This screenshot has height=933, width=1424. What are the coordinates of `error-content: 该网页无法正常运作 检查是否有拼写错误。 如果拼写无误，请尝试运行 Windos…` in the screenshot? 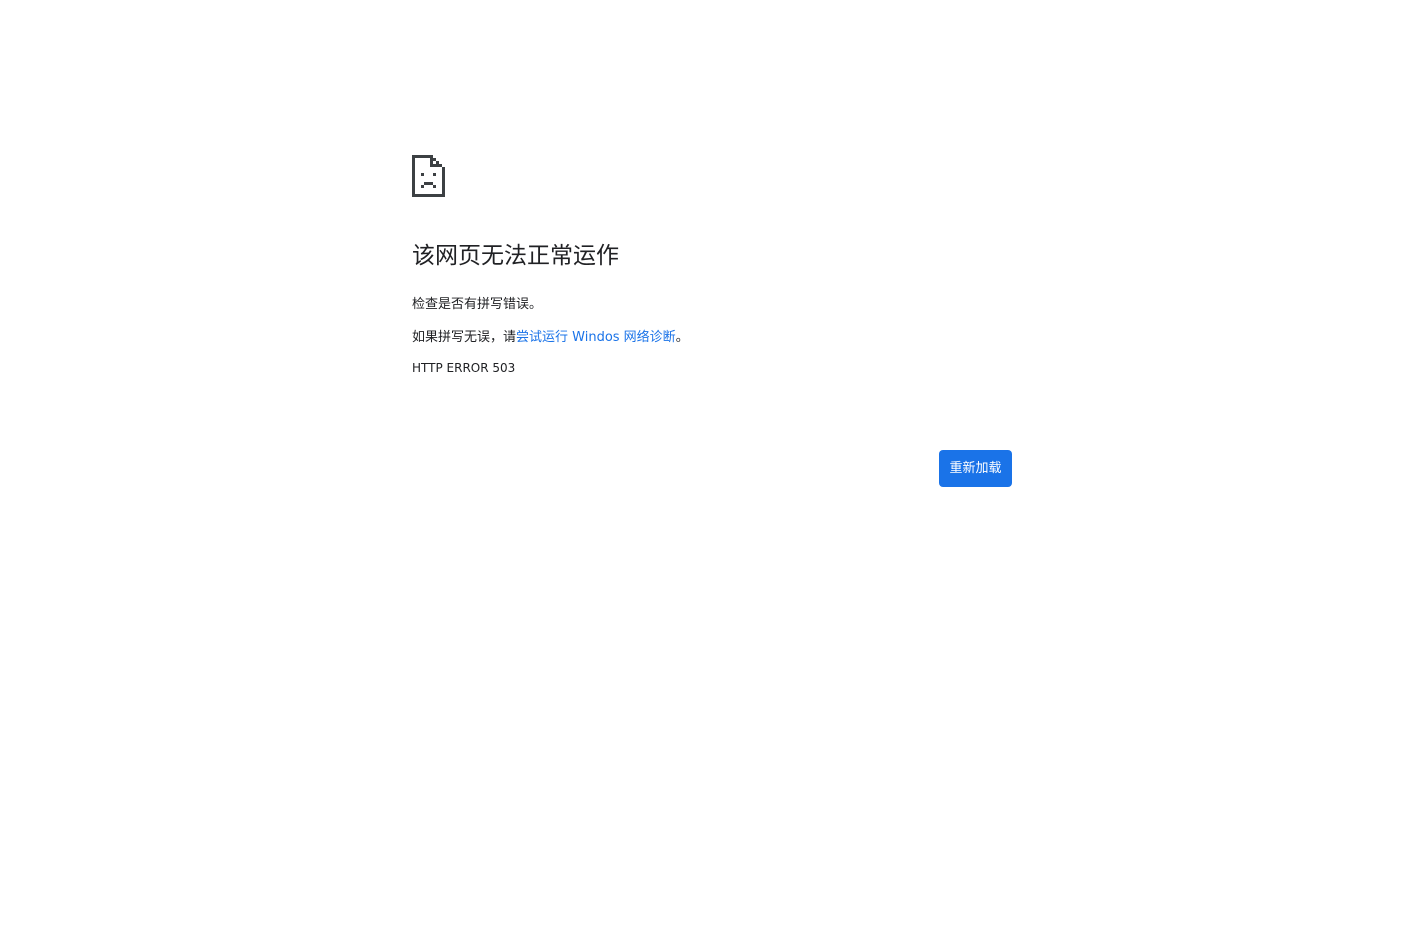 It's located at (712, 265).